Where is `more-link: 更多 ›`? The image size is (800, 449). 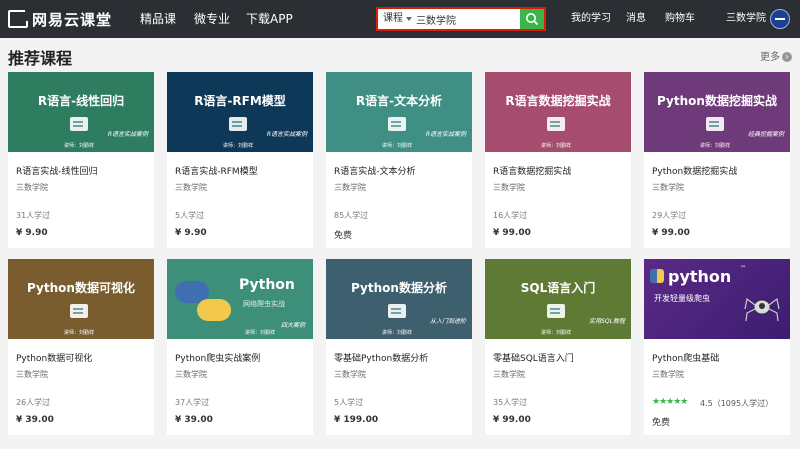
more-link: 更多 › is located at coordinates (776, 55).